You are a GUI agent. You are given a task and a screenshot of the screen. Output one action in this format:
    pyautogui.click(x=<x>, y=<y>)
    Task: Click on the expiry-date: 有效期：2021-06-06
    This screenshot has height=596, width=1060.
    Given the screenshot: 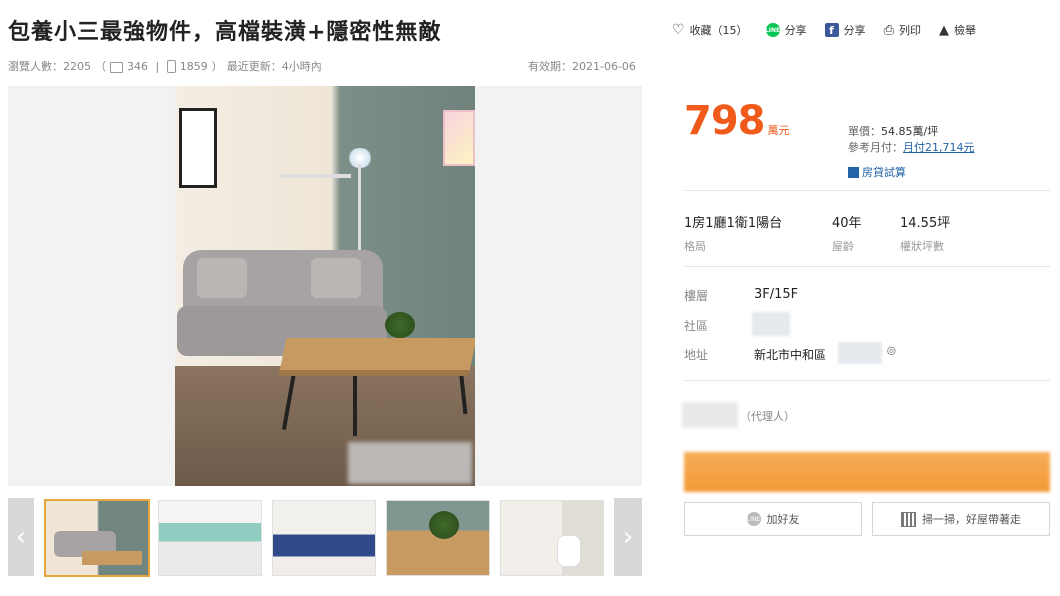 What is the action you would take?
    pyautogui.click(x=582, y=66)
    